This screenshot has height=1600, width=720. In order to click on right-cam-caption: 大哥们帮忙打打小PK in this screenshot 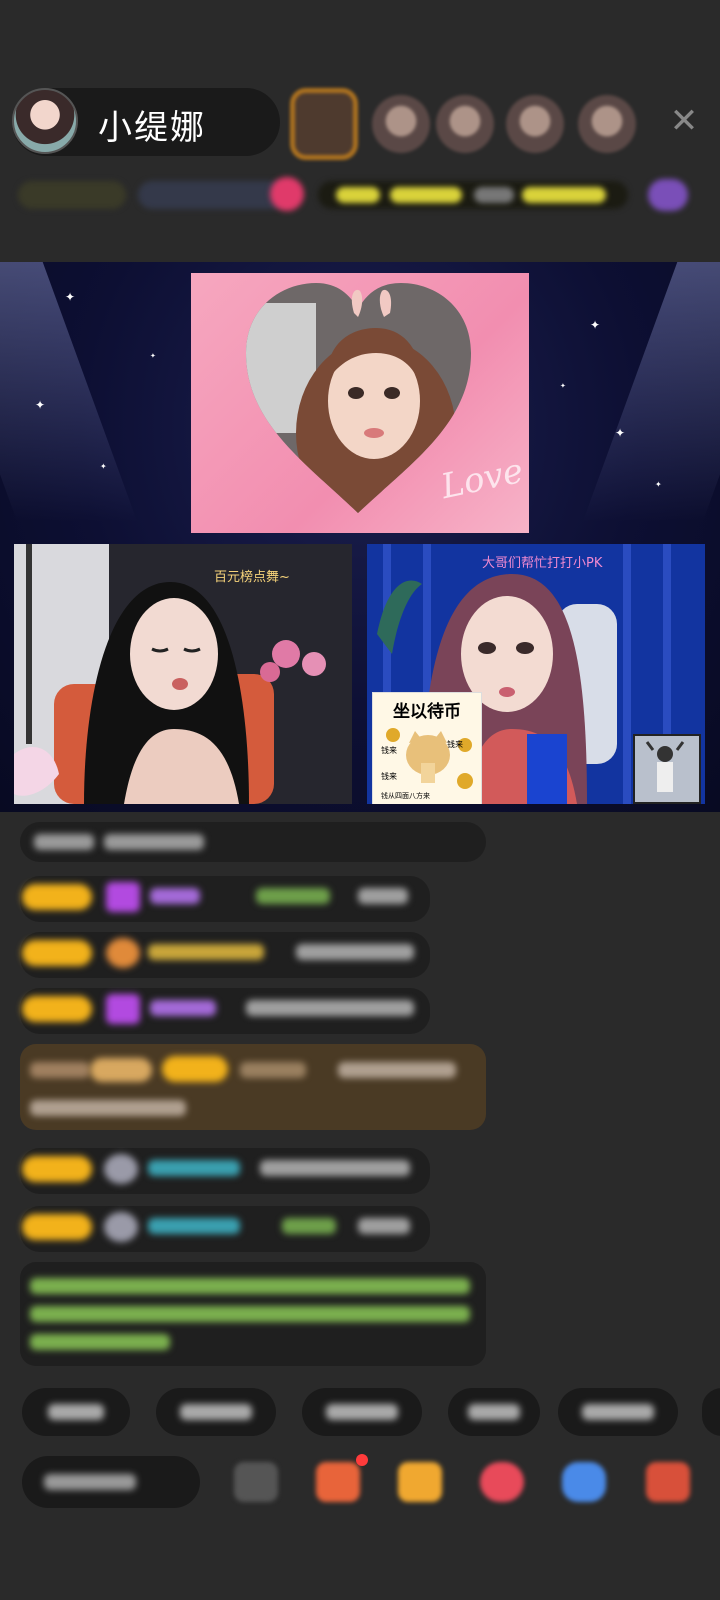, I will do `click(542, 563)`.